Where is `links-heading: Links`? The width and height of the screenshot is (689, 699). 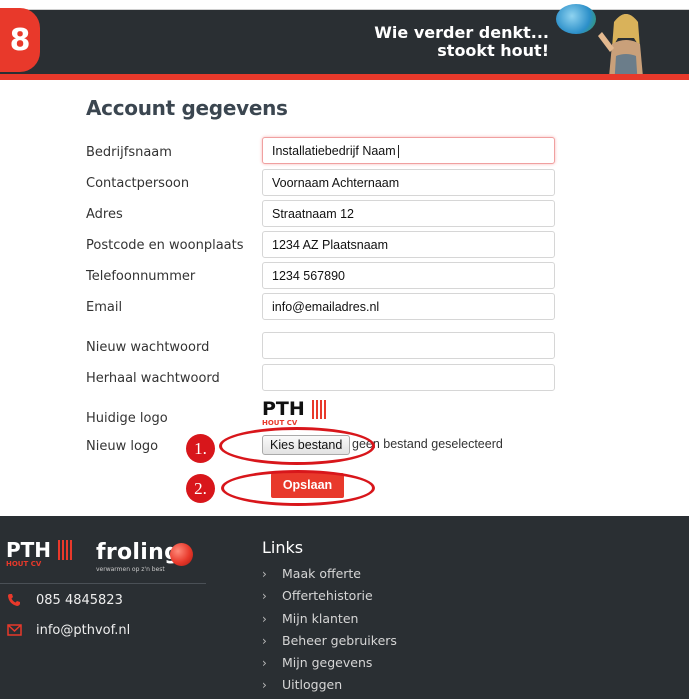
links-heading: Links is located at coordinates (283, 547).